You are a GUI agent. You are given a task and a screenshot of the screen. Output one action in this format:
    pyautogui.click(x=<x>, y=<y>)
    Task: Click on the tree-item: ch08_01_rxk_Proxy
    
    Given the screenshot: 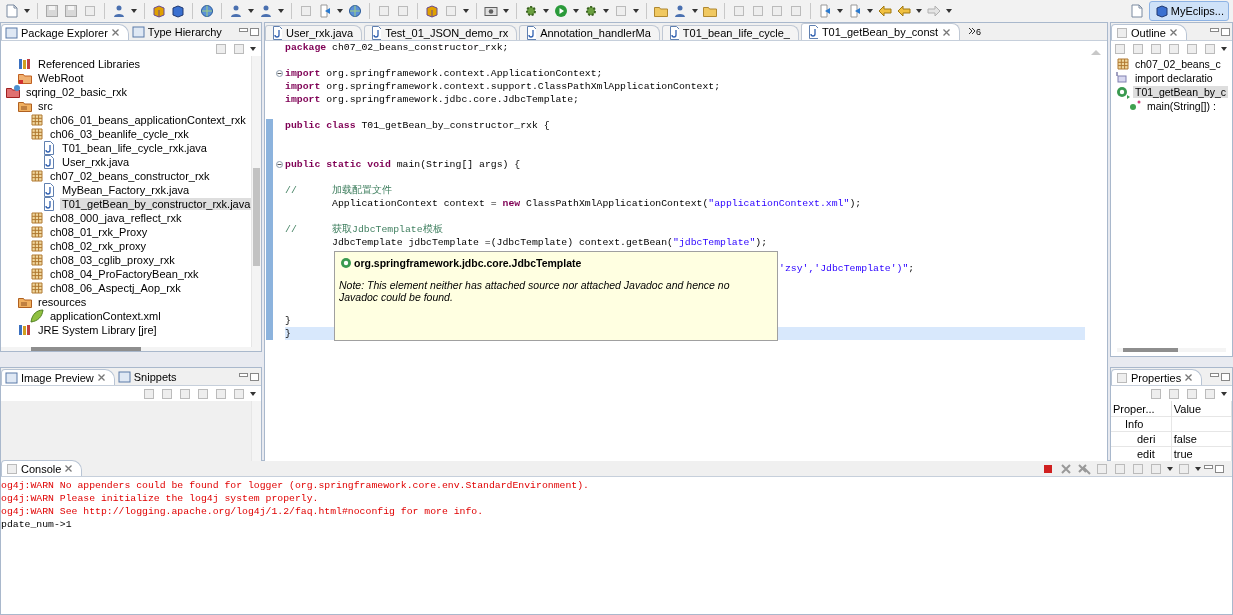 What is the action you would take?
    pyautogui.click(x=126, y=232)
    